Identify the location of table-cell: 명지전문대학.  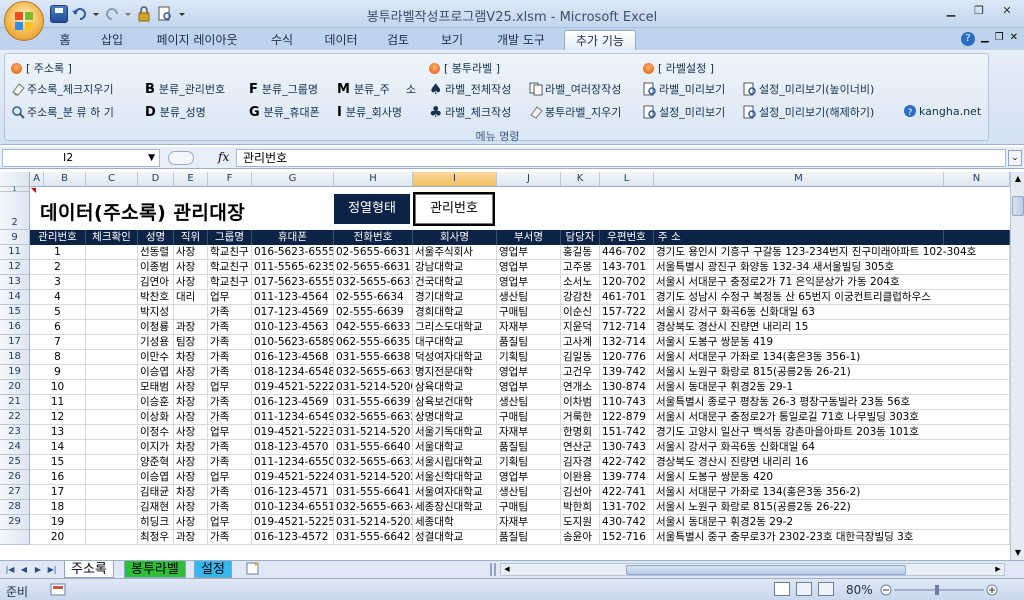
(455, 372).